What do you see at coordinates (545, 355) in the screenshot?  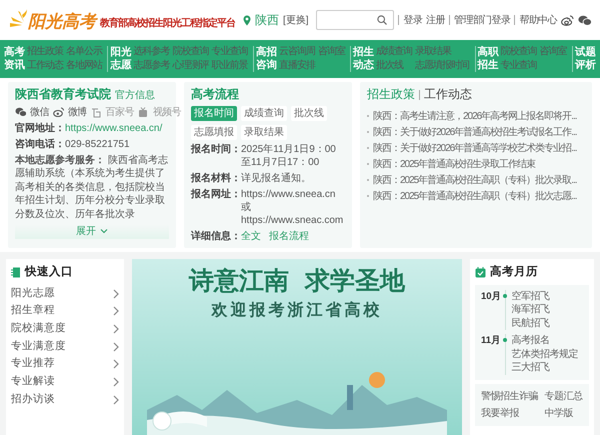 I see `calendar-event: 艺体类招考规定` at bounding box center [545, 355].